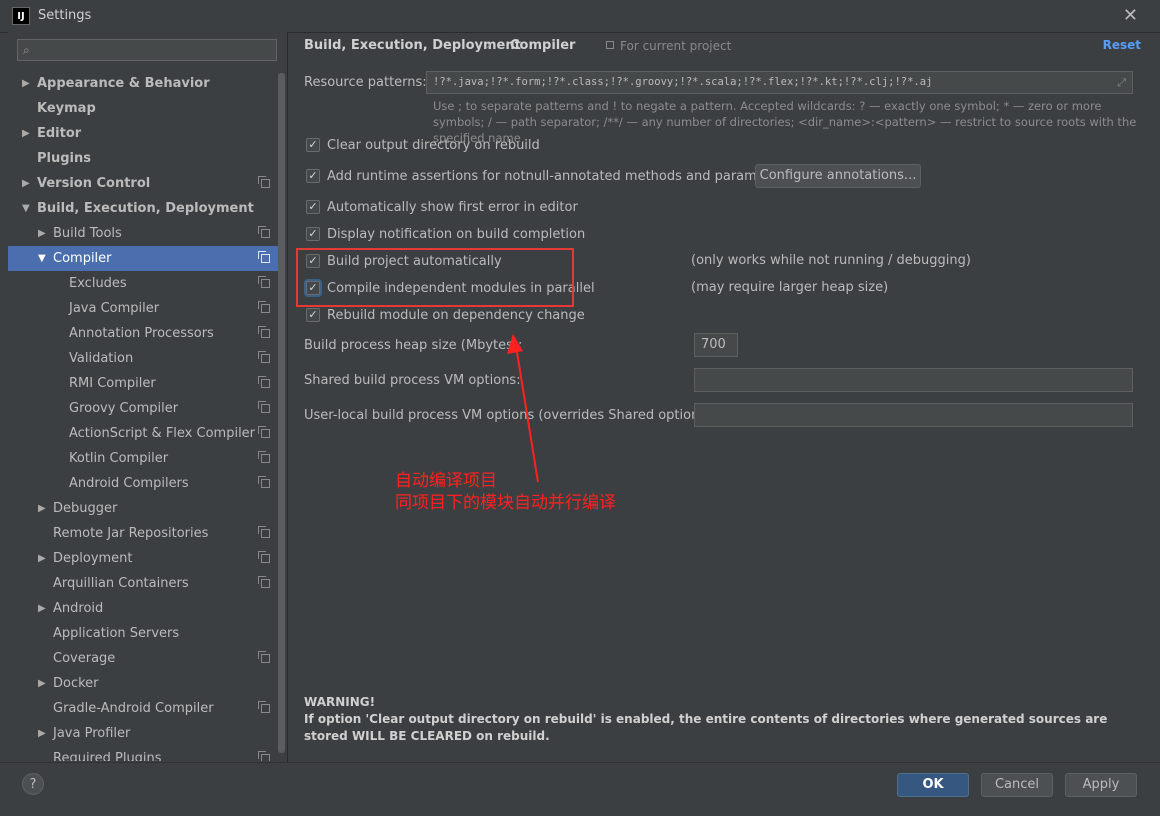  I want to click on help-button: ?, so click(33, 784).